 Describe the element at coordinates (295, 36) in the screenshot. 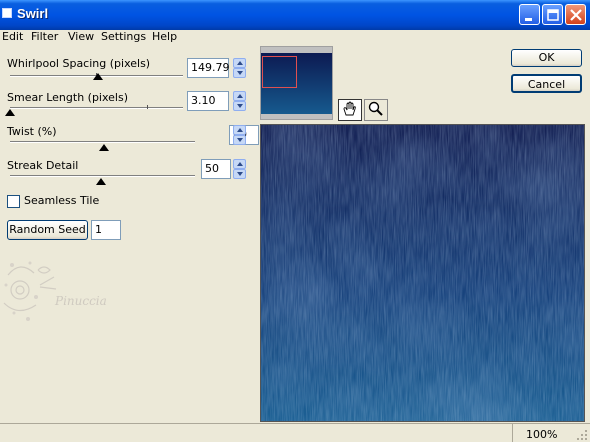

I see `menu-bar: Edit Filter View Settings Help` at that location.